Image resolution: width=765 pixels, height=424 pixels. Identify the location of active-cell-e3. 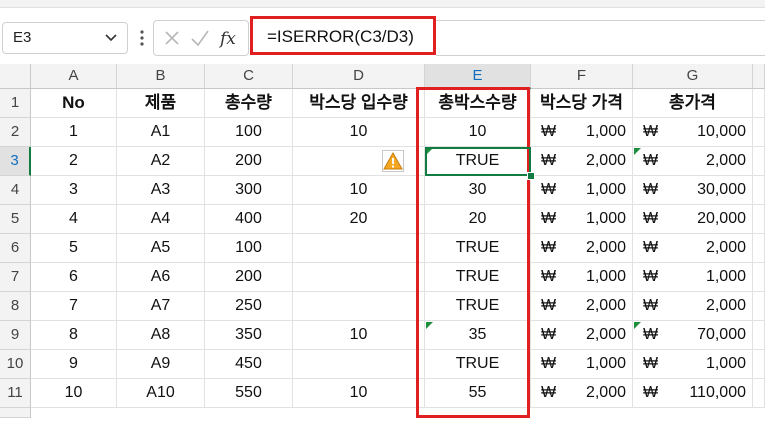
(478, 161).